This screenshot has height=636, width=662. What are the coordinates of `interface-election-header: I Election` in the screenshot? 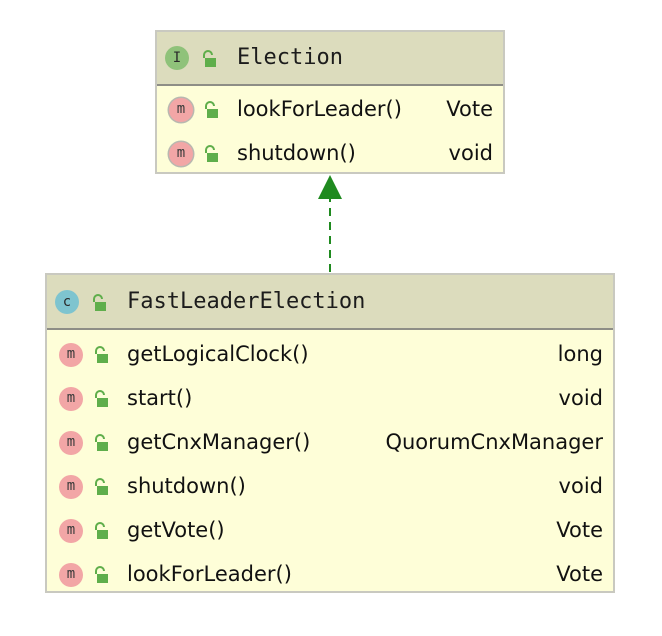 It's located at (330, 59).